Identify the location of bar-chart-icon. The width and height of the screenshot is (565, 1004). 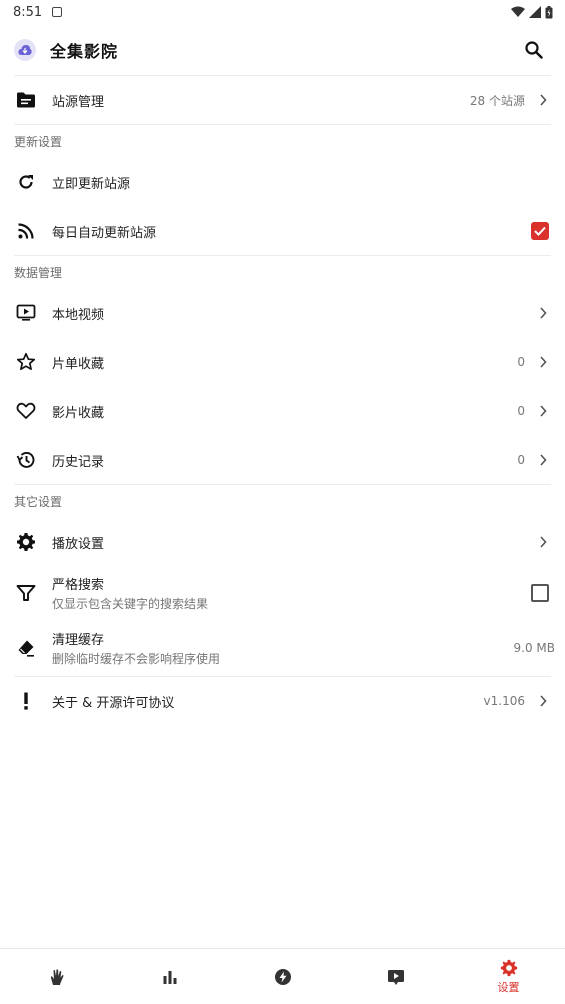
(169, 977).